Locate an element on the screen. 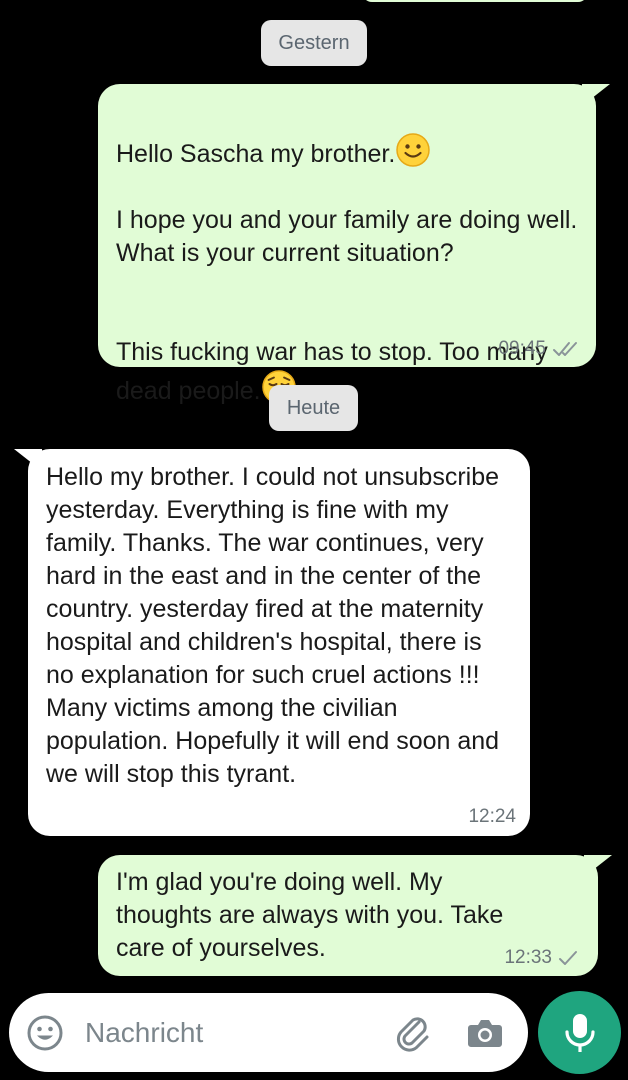 The width and height of the screenshot is (628, 1080). double-check-icon is located at coordinates (565, 349).